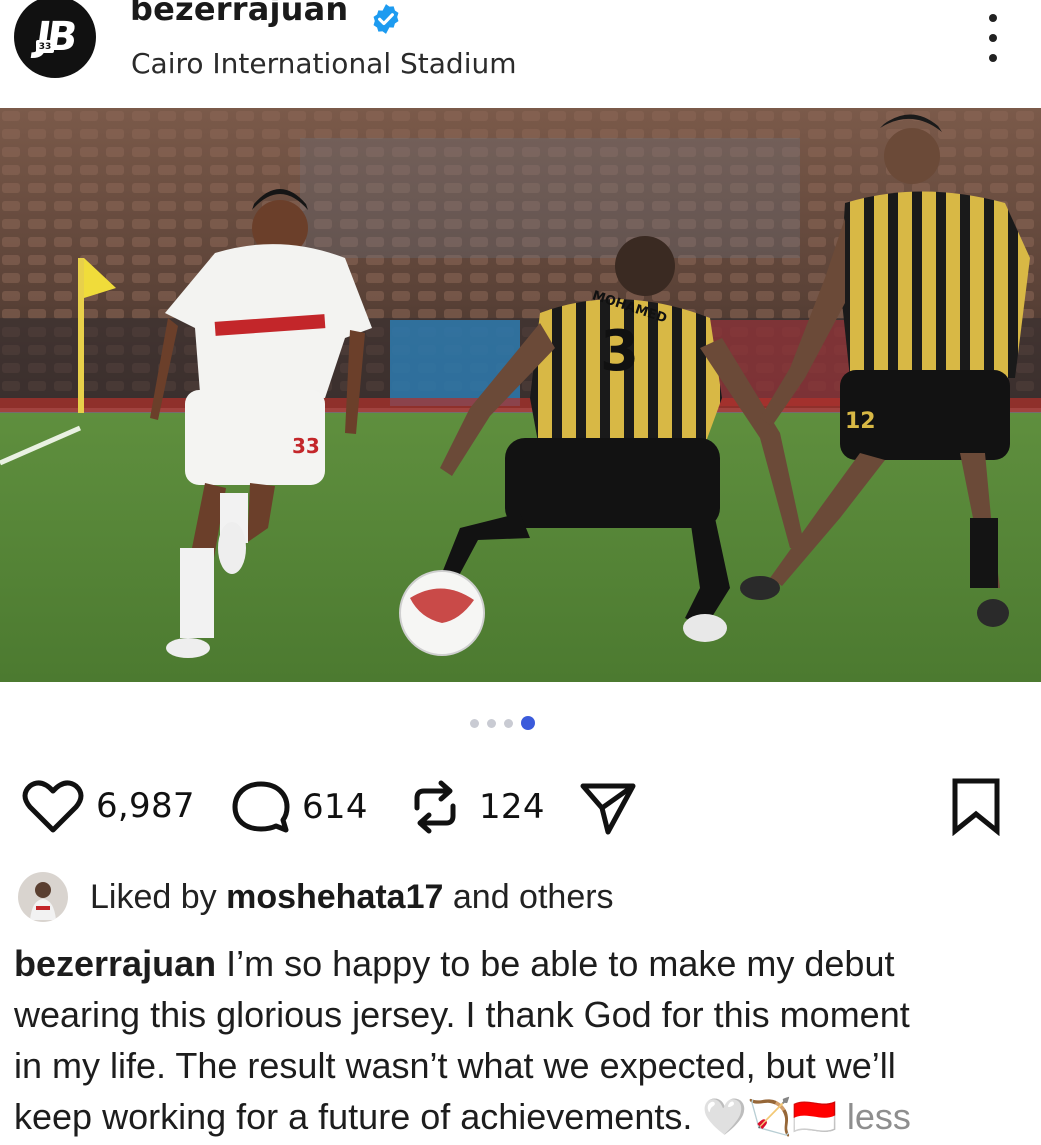 The image size is (1041, 1145). Describe the element at coordinates (334, 897) in the screenshot. I see `liked-by-user: moshehata17` at that location.